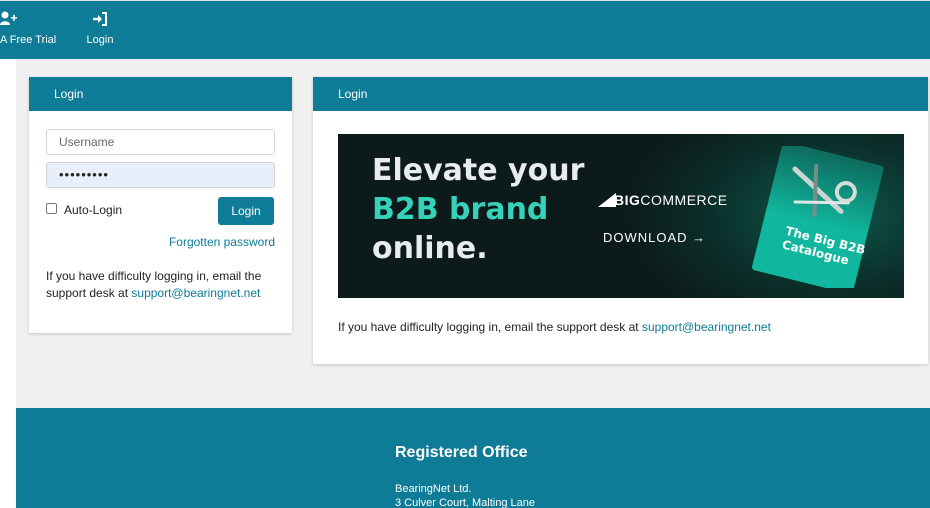 This screenshot has height=508, width=930. I want to click on login-nav-link: Login, so click(100, 28).